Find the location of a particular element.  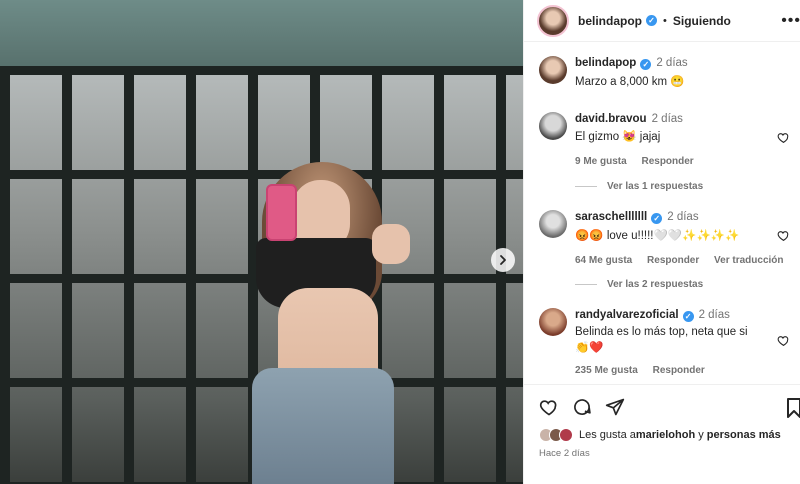

caption-body: belindapop ✓ 2 días Marzo a 8,000 km 😬 is located at coordinates (687, 72).